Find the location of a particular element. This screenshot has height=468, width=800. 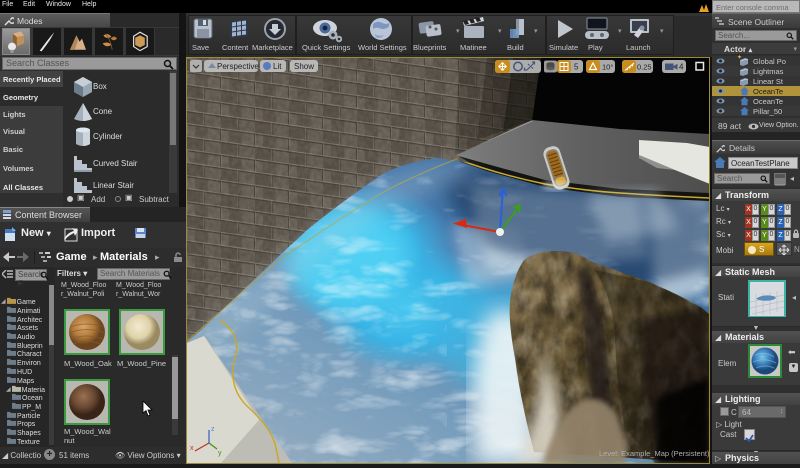

svg-text:Level: Example_Map (Persisten: Level: Example_Map (Persistent) is located at coordinates (654, 453).